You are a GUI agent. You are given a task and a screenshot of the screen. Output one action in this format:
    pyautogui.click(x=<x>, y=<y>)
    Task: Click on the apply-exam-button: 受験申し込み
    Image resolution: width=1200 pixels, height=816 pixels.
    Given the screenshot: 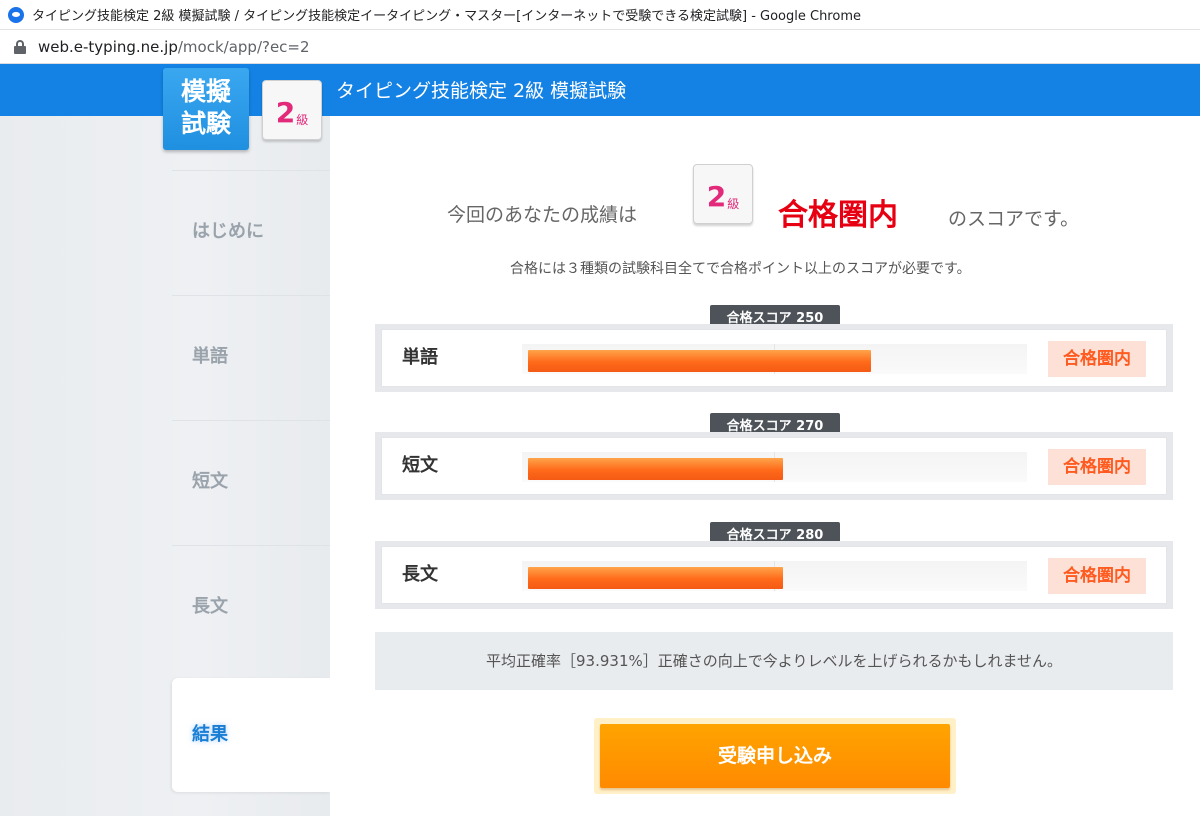 What is the action you would take?
    pyautogui.click(x=775, y=756)
    